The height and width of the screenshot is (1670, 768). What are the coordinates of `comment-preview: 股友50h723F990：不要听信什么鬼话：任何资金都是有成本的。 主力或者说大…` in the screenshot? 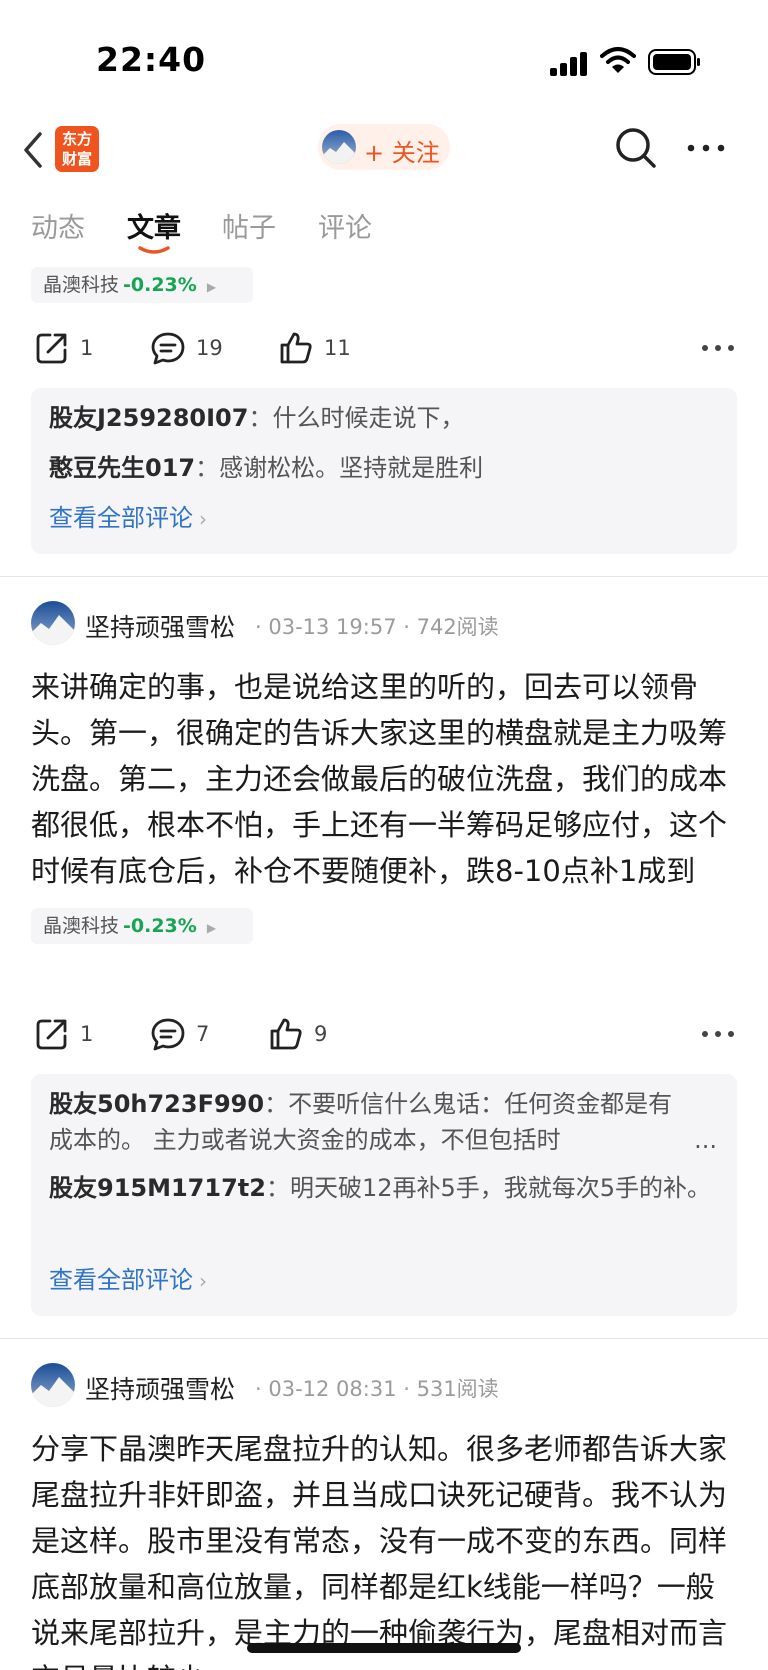 It's located at (384, 1195).